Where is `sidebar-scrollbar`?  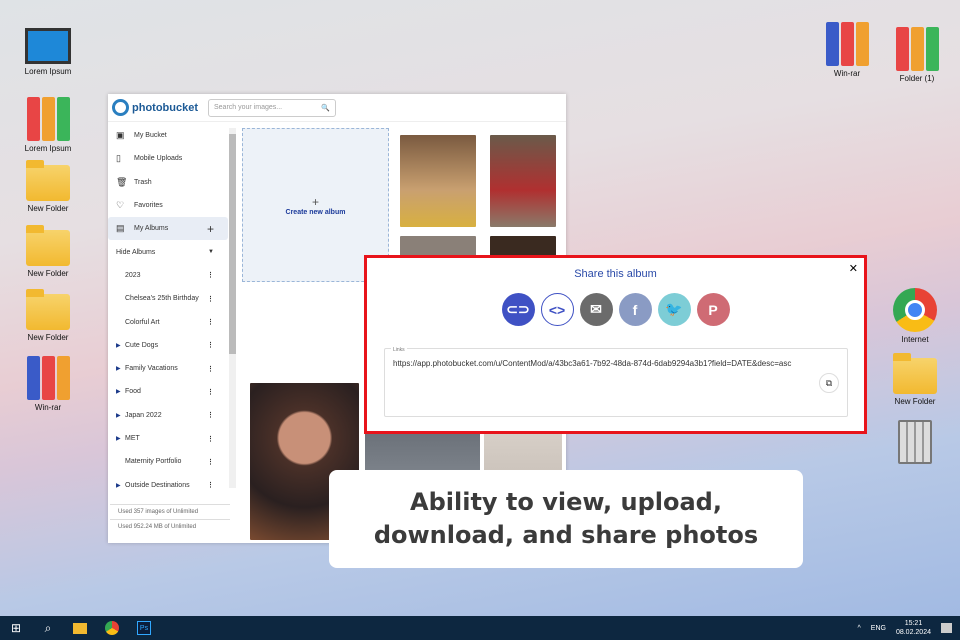 sidebar-scrollbar is located at coordinates (232, 308).